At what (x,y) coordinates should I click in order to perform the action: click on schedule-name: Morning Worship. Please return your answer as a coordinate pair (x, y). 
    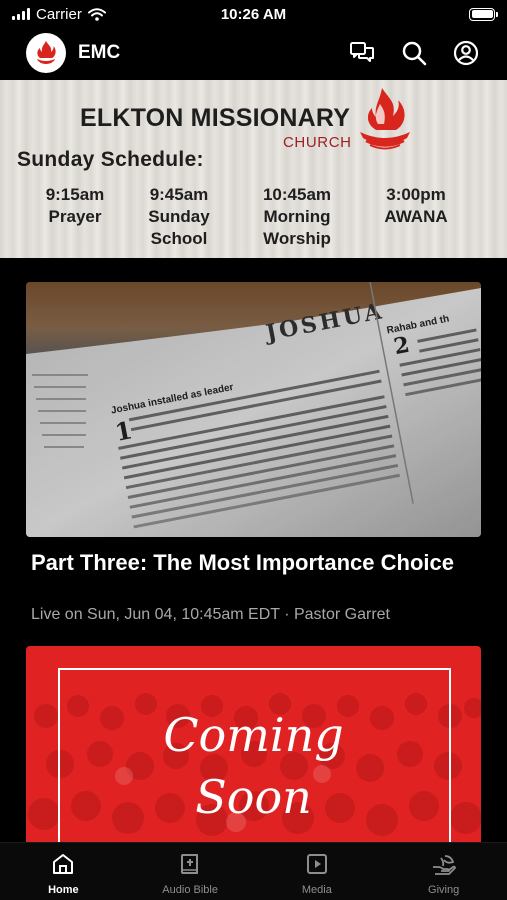
    Looking at the image, I should click on (297, 227).